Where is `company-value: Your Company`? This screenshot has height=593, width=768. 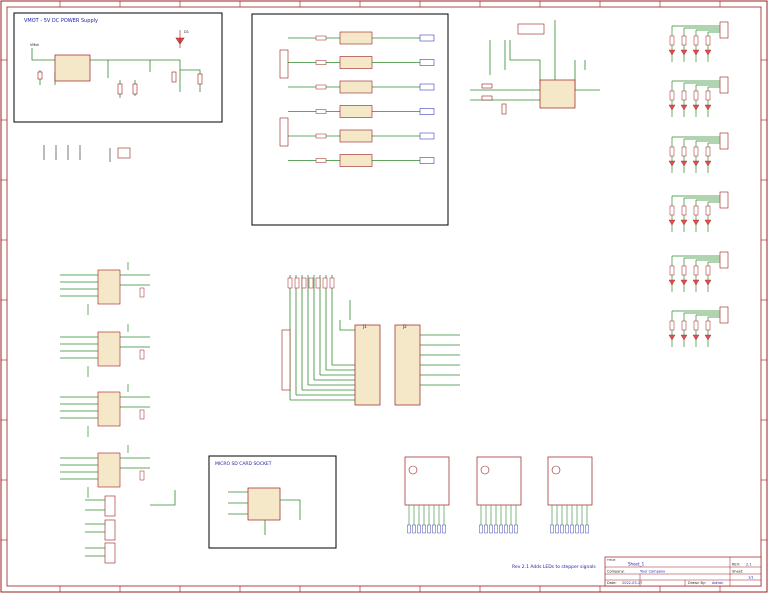
company-value: Your Company is located at coordinates (652, 572).